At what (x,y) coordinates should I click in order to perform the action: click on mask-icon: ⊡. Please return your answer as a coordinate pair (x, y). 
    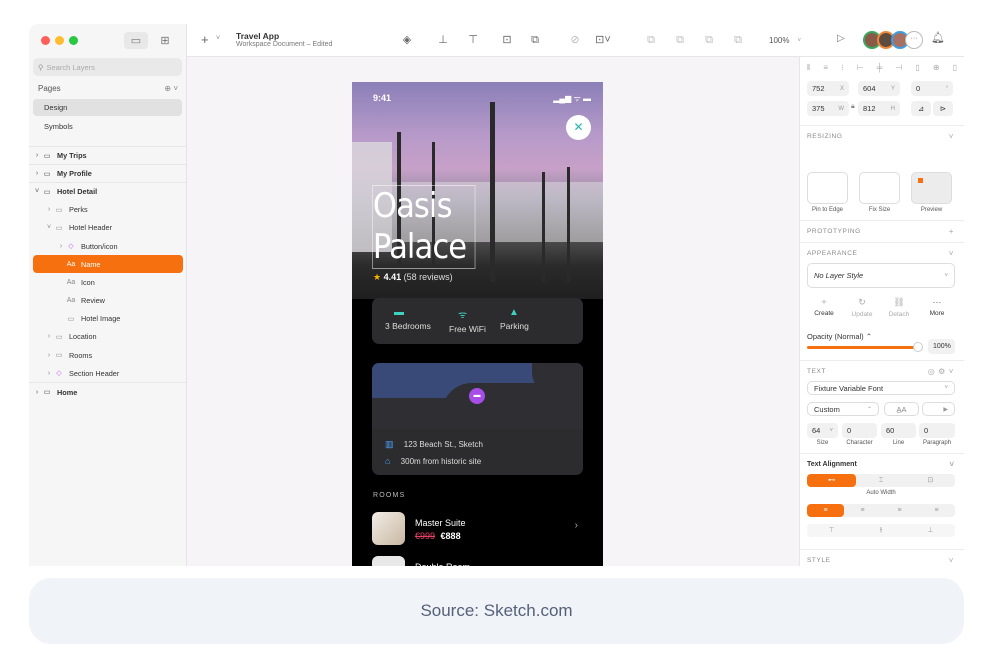
    Looking at the image, I should click on (507, 40).